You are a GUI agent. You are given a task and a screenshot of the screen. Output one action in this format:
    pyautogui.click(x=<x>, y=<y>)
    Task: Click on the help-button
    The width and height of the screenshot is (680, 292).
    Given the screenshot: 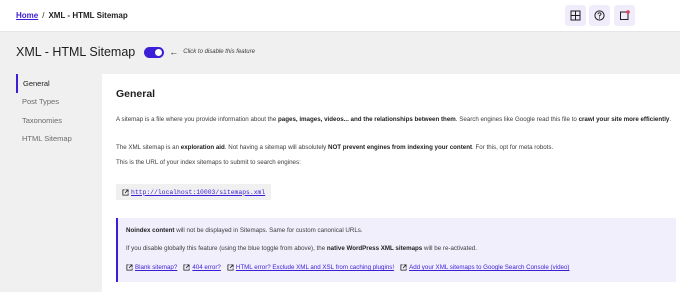 What is the action you would take?
    pyautogui.click(x=599, y=15)
    